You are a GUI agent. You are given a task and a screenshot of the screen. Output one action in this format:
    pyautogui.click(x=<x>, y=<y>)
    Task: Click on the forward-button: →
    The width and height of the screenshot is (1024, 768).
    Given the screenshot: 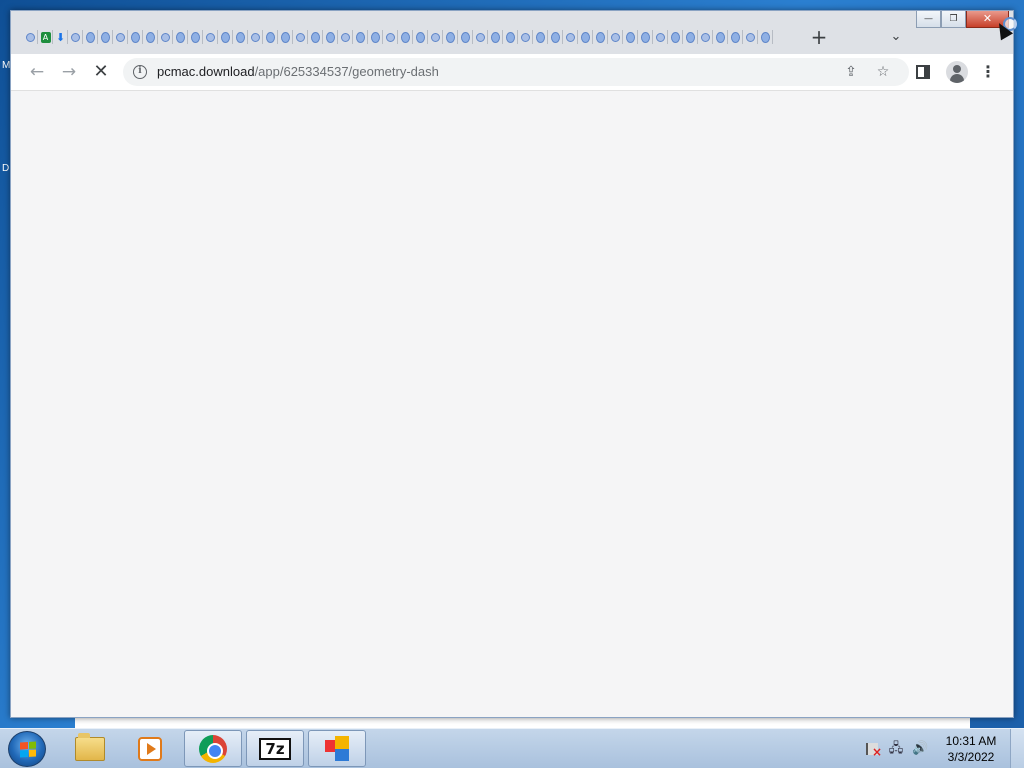 What is the action you would take?
    pyautogui.click(x=69, y=72)
    